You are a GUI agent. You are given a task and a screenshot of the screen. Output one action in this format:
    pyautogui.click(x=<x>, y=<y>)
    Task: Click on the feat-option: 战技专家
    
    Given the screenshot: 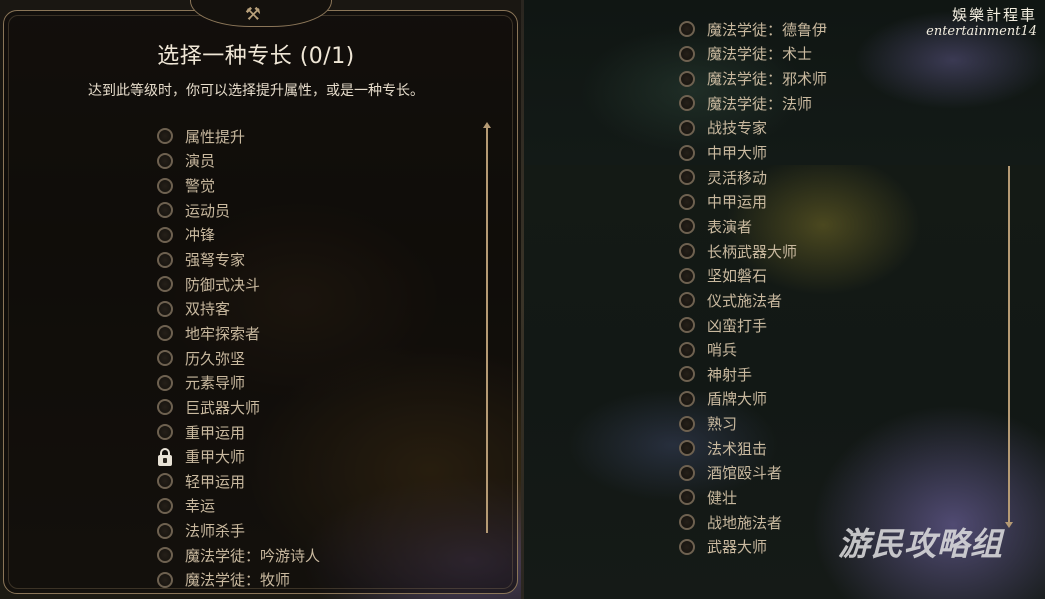 What is the action you would take?
    pyautogui.click(x=753, y=128)
    